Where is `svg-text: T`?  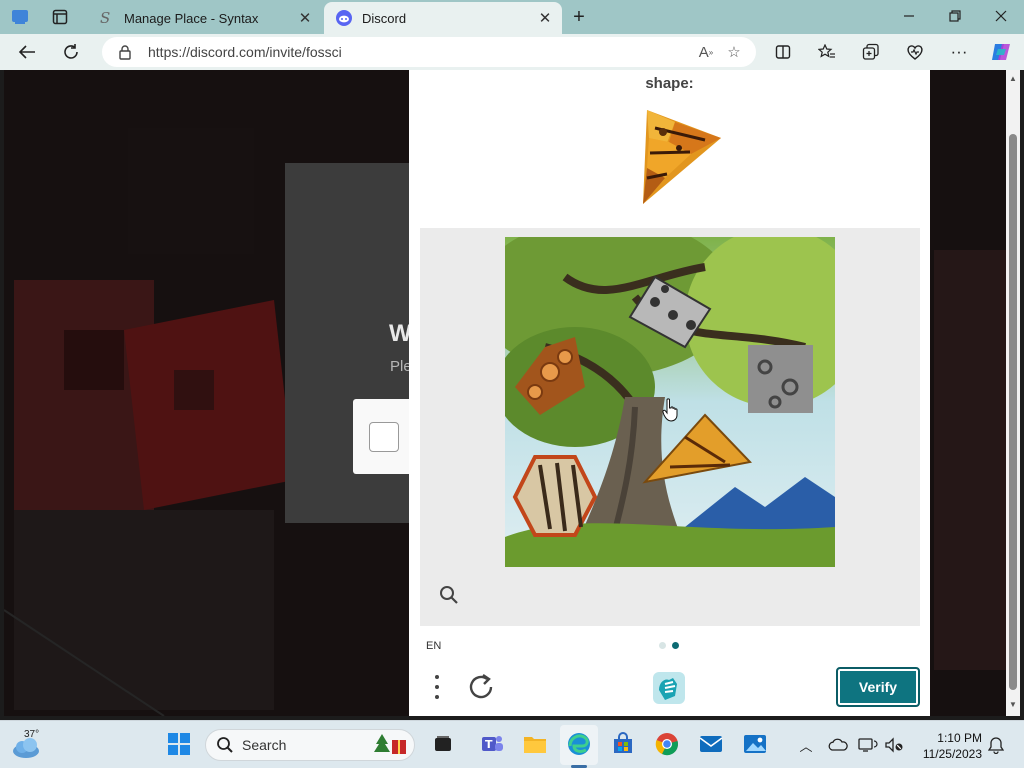
svg-text: T is located at coordinates (489, 744).